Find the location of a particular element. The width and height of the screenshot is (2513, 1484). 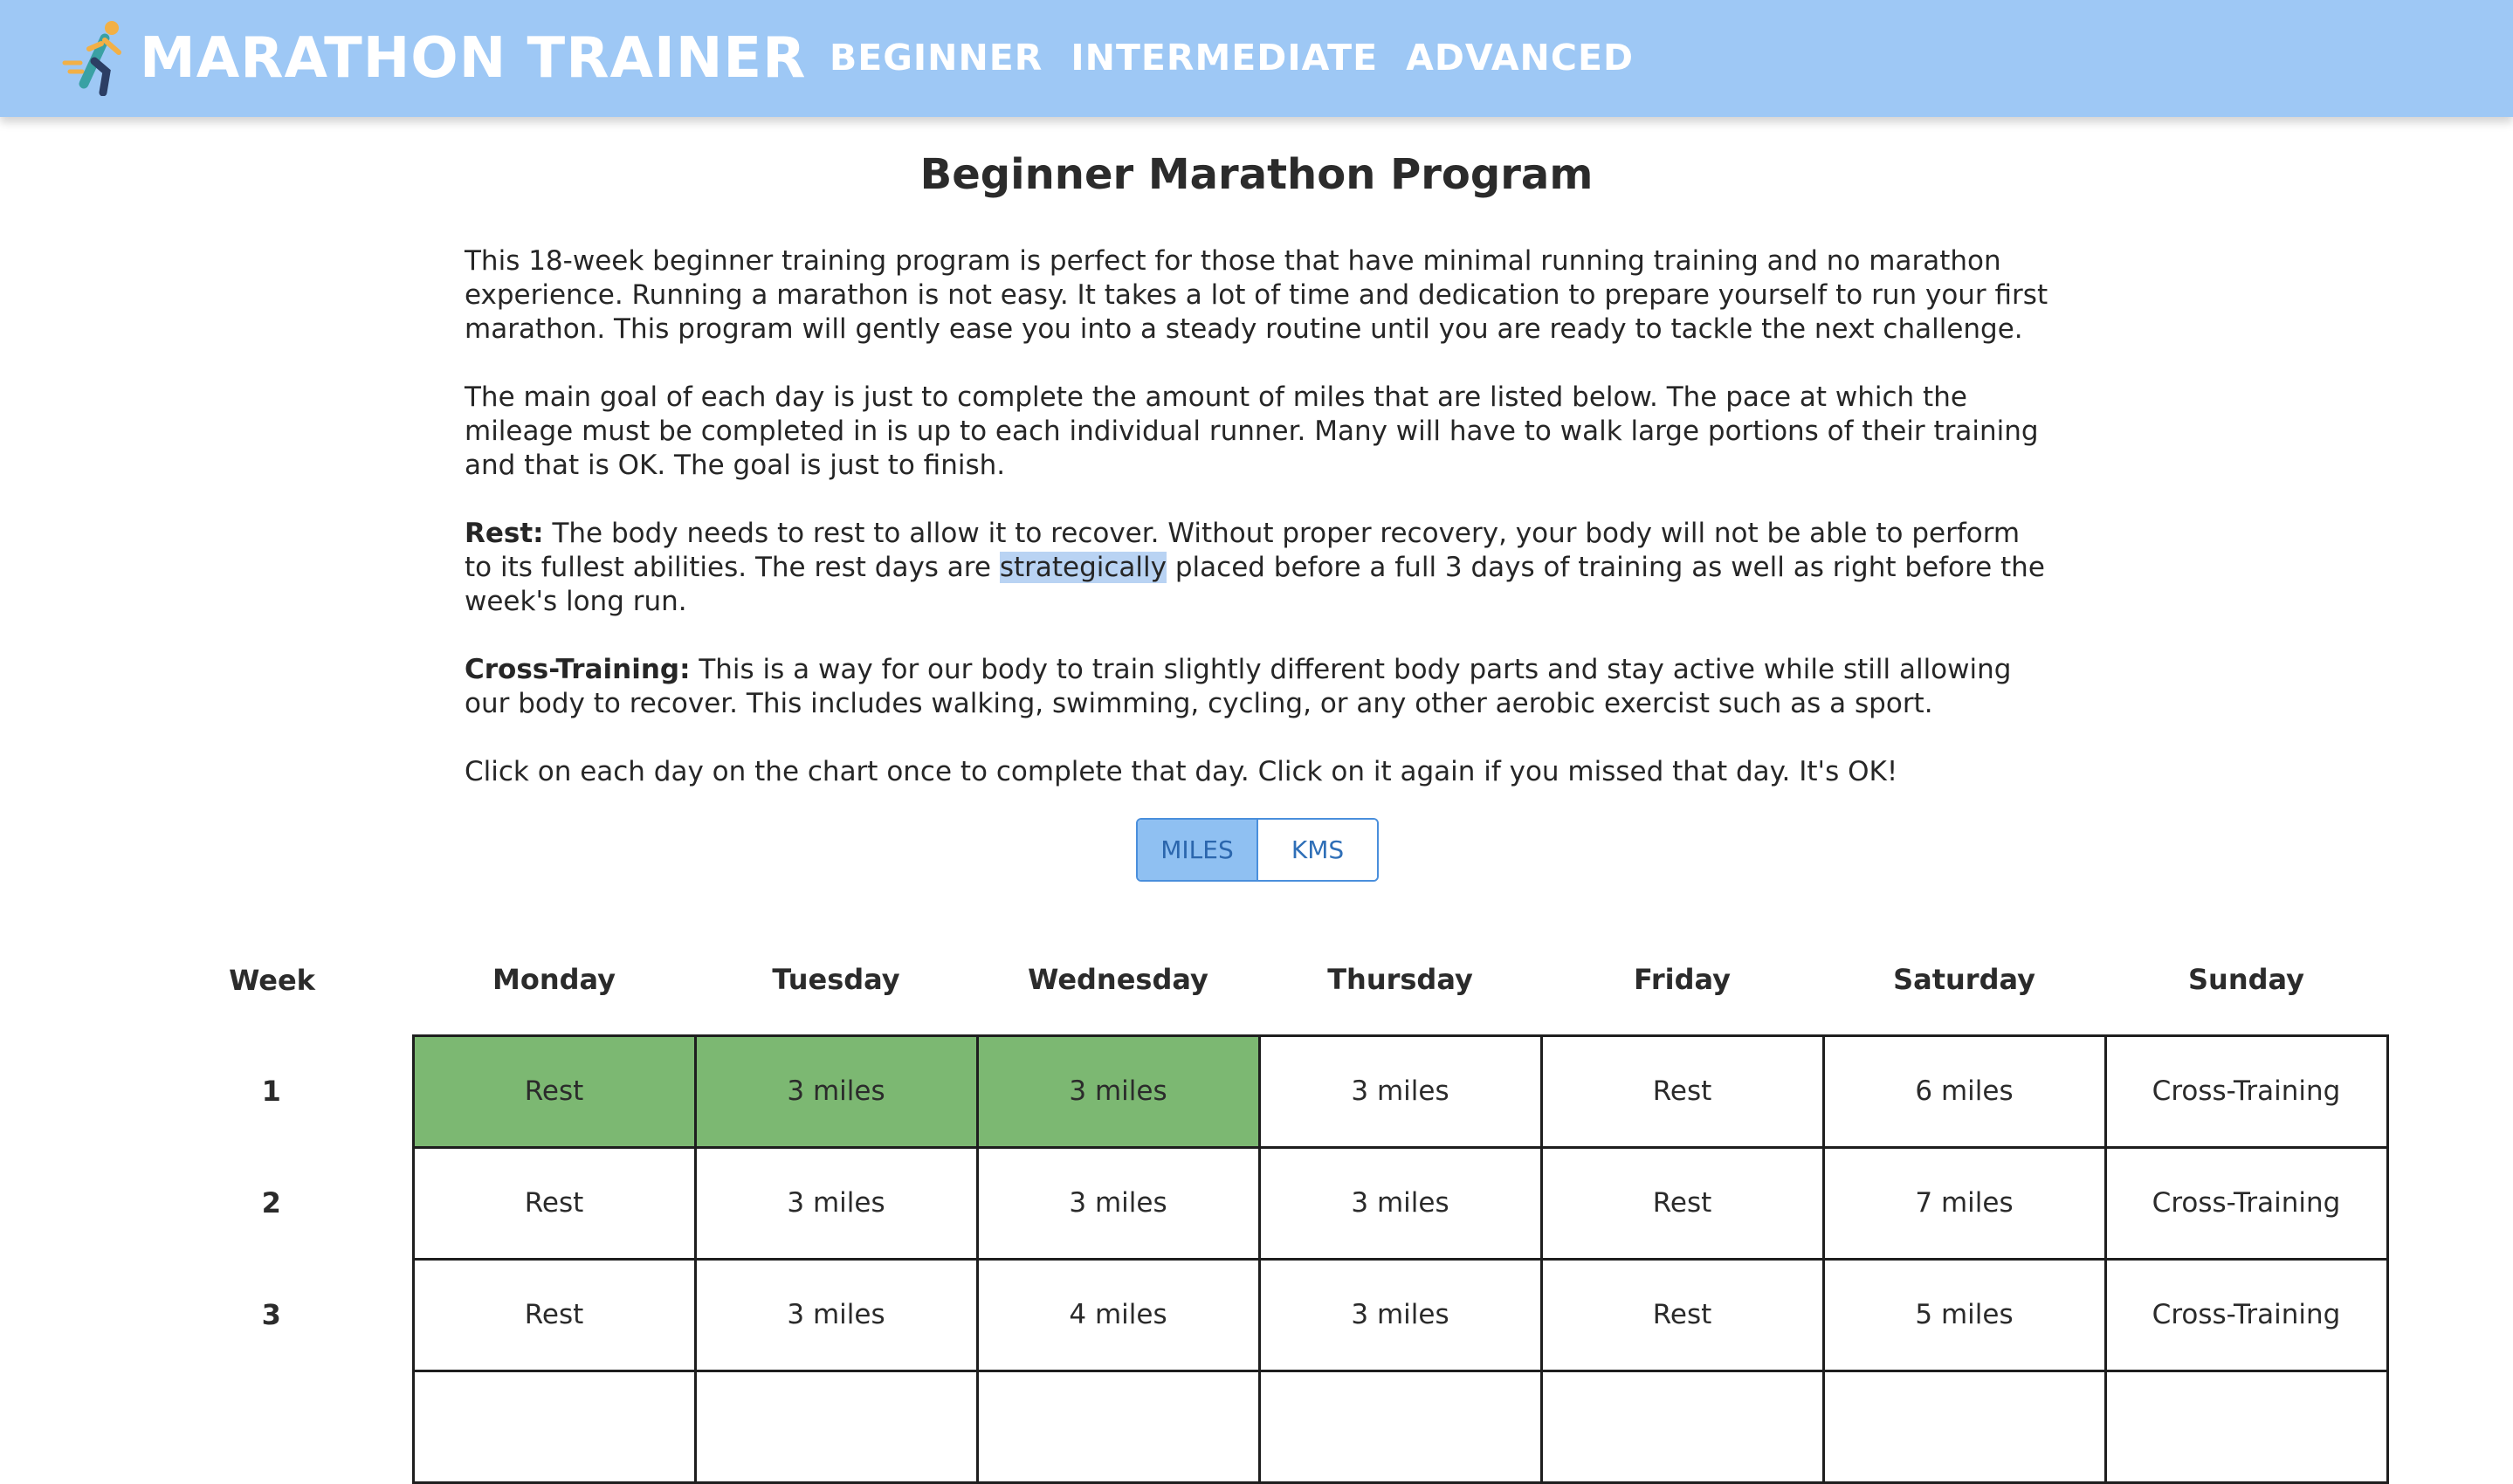

page-title: Beginner Marathon Program is located at coordinates (1256, 175).